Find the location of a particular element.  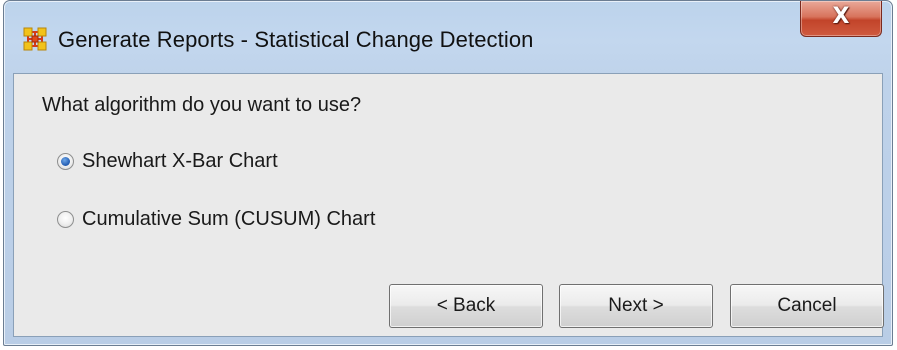

radio-button is located at coordinates (65, 219).